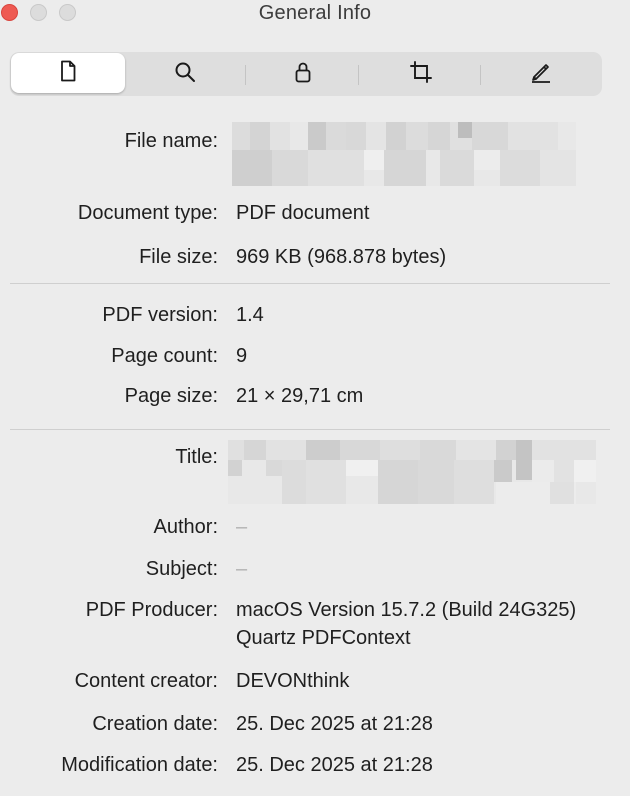  I want to click on tab-annotate, so click(541, 74).